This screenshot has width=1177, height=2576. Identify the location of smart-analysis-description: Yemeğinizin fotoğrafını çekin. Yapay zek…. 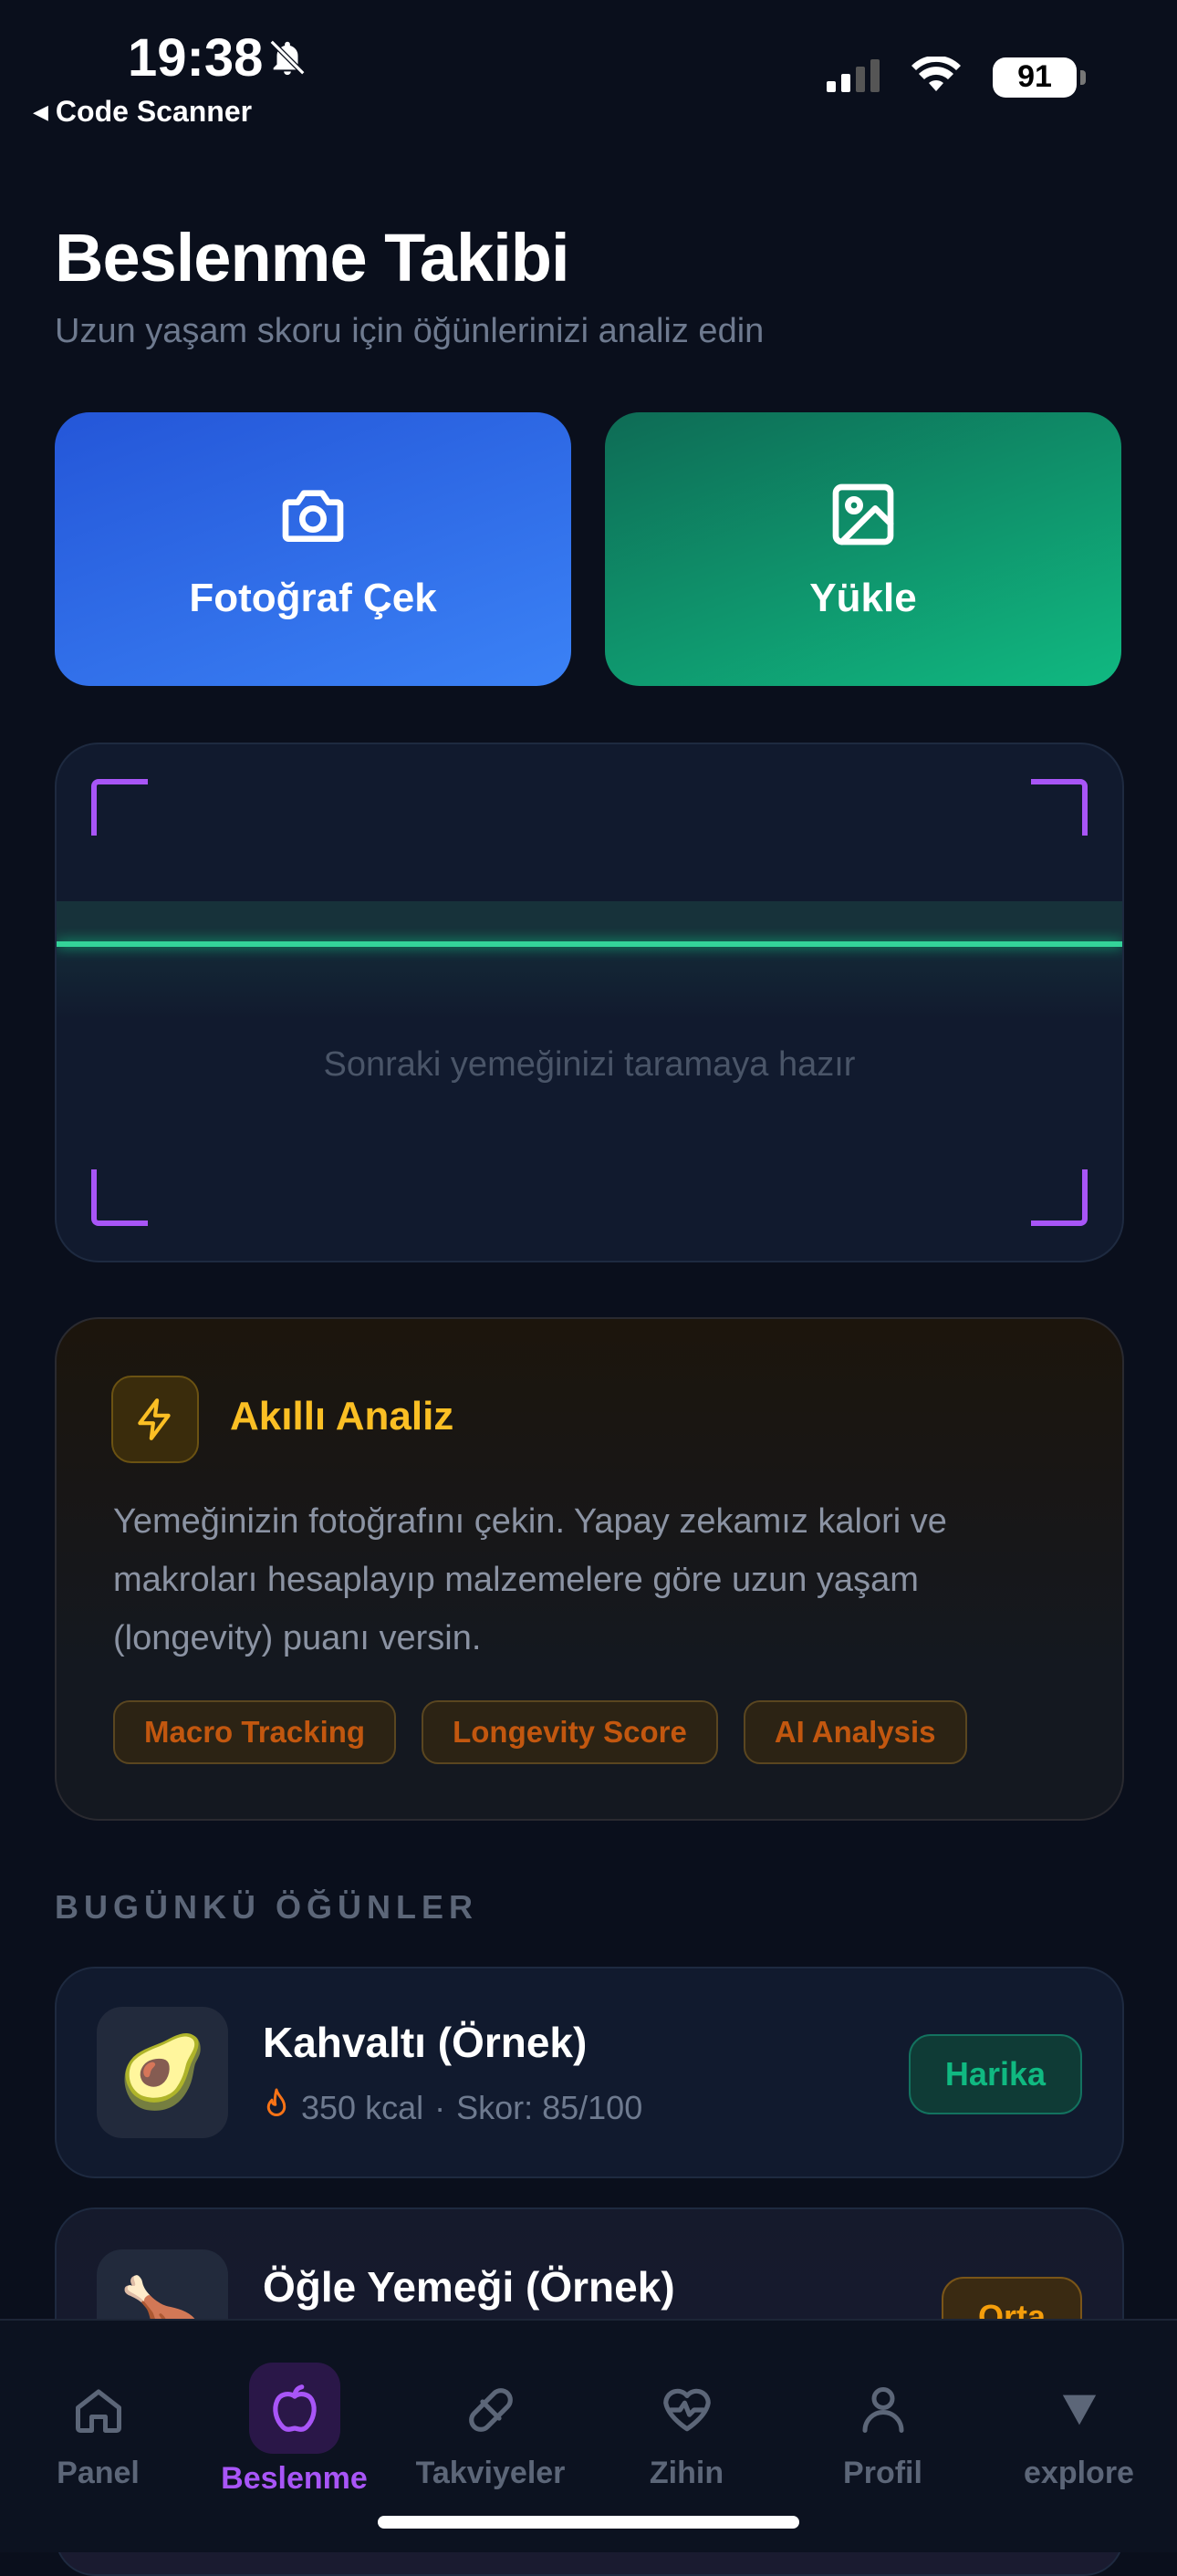
(530, 1579).